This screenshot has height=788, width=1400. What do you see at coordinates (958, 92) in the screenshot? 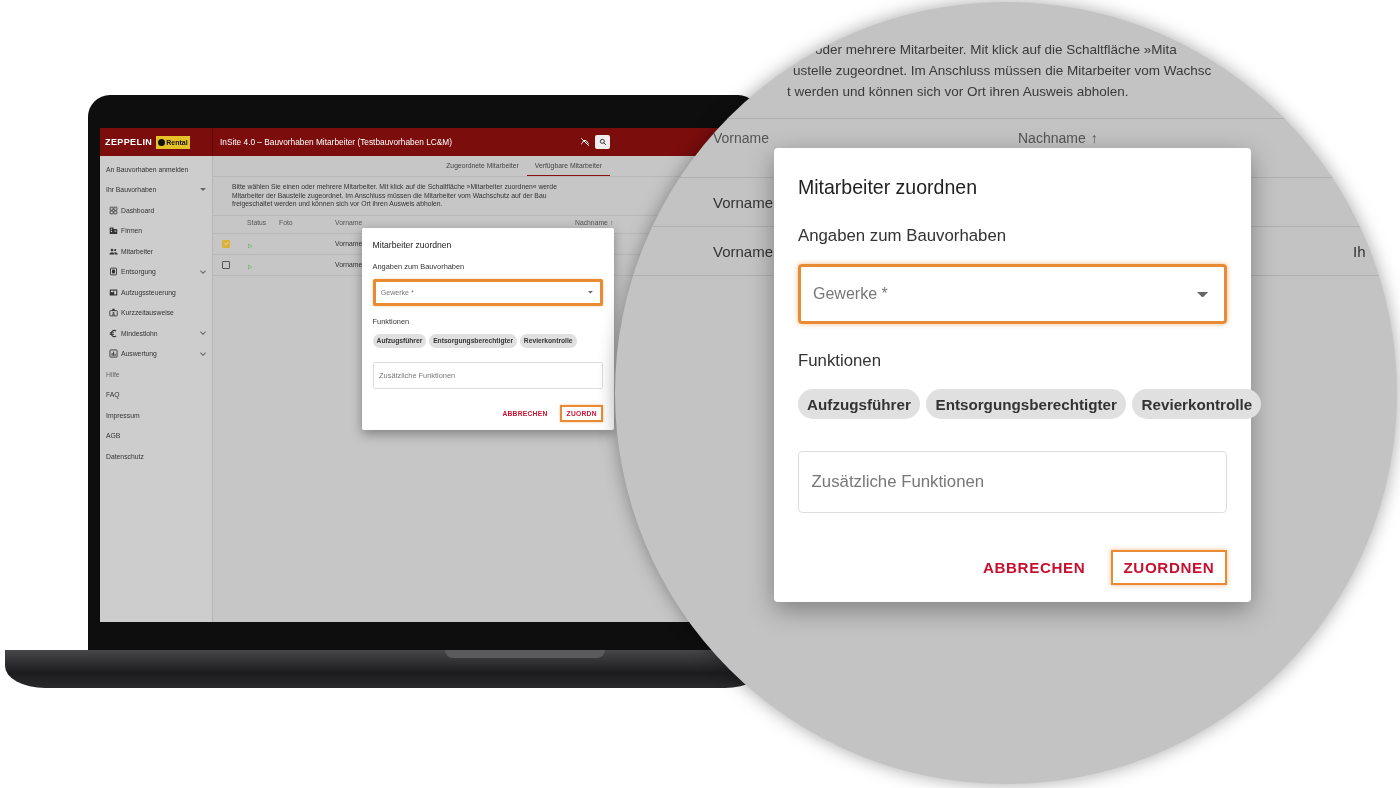
I see `description-text: t werden und können sich vor Ort ihren Ausweis abholen.` at bounding box center [958, 92].